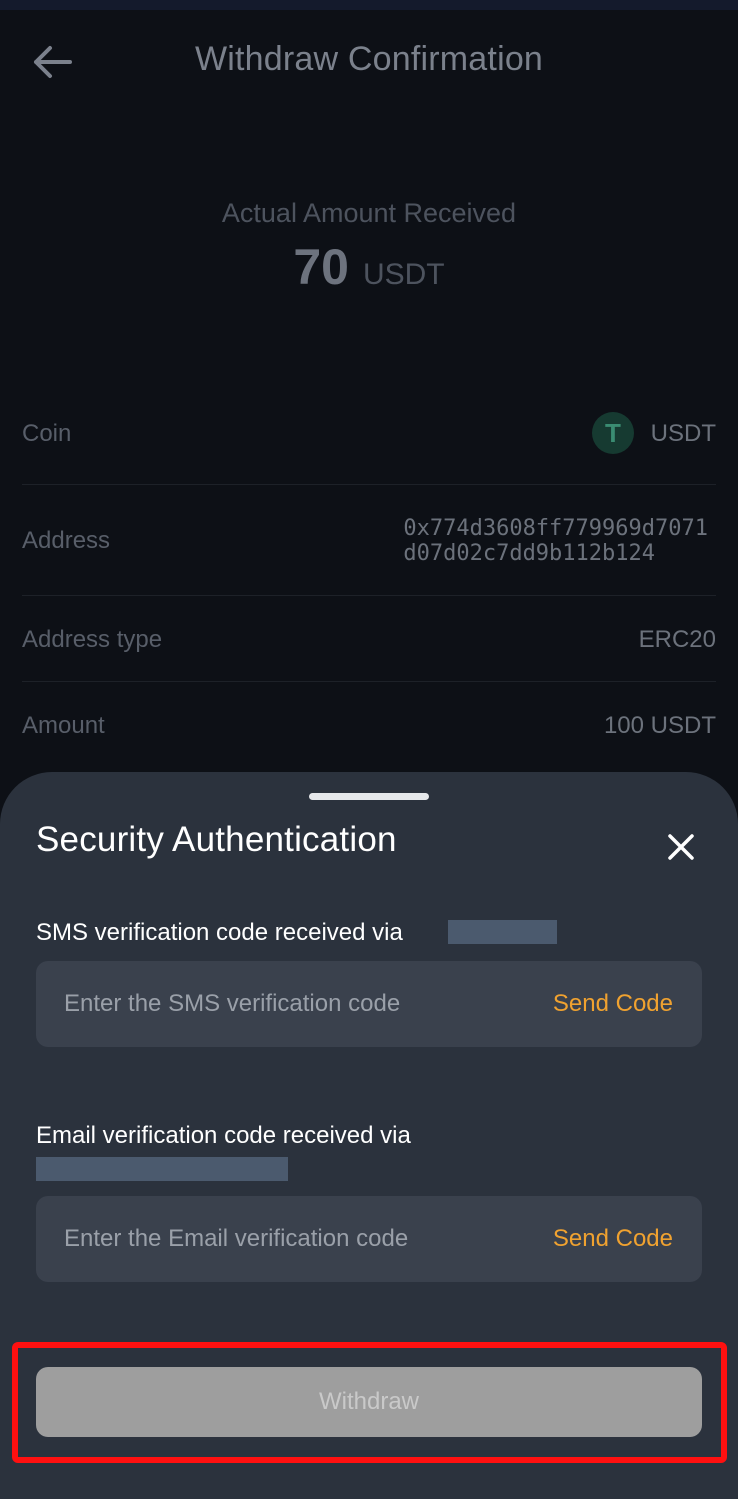 Image resolution: width=738 pixels, height=1499 pixels. I want to click on coin-label: Coin, so click(47, 433).